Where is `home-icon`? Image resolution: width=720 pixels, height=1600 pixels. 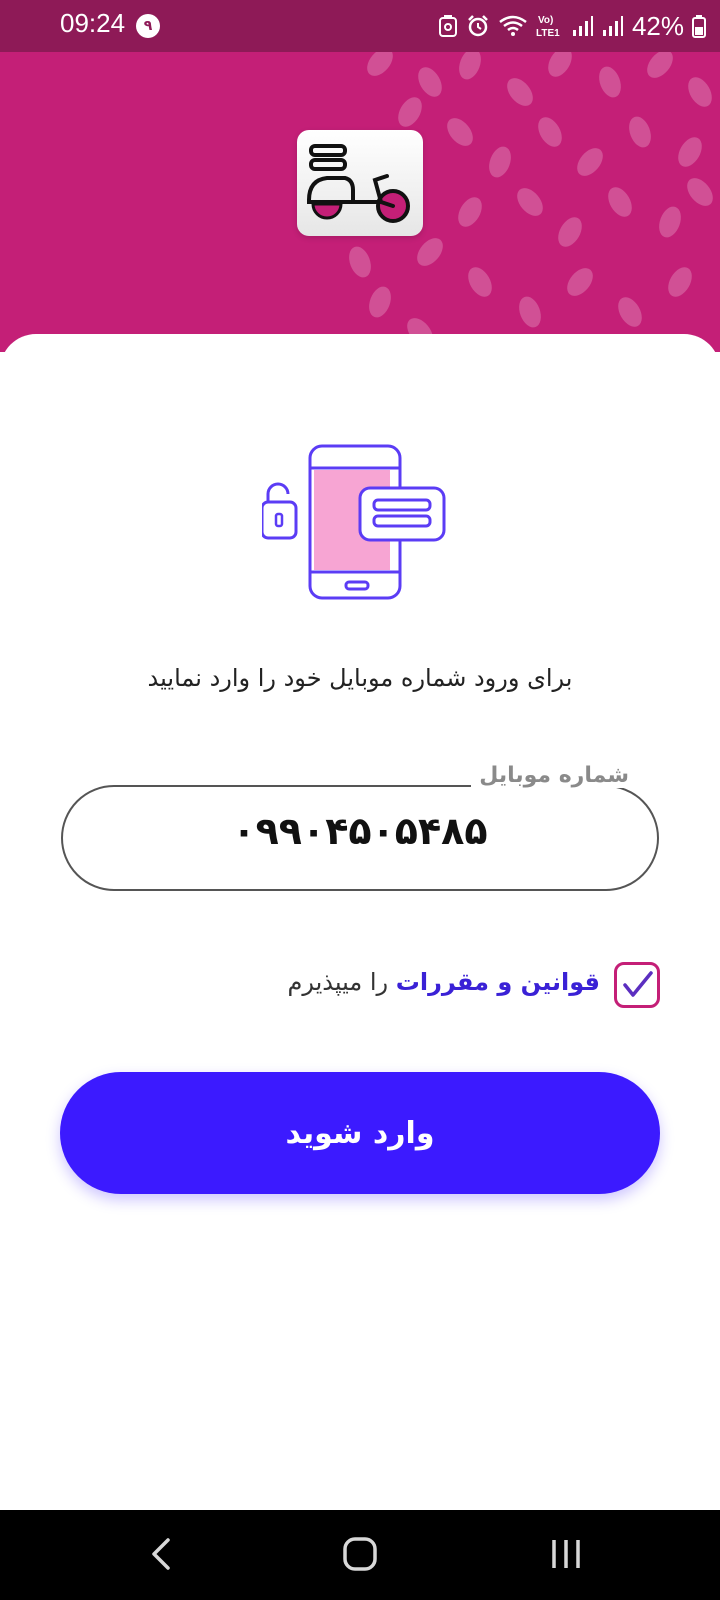 home-icon is located at coordinates (360, 1554).